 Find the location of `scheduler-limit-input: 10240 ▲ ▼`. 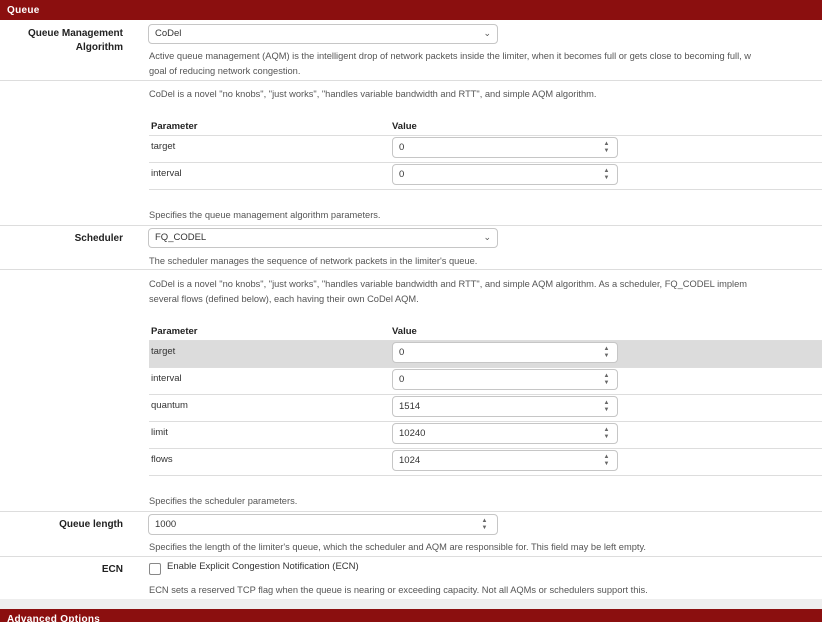

scheduler-limit-input: 10240 ▲ ▼ is located at coordinates (505, 433).